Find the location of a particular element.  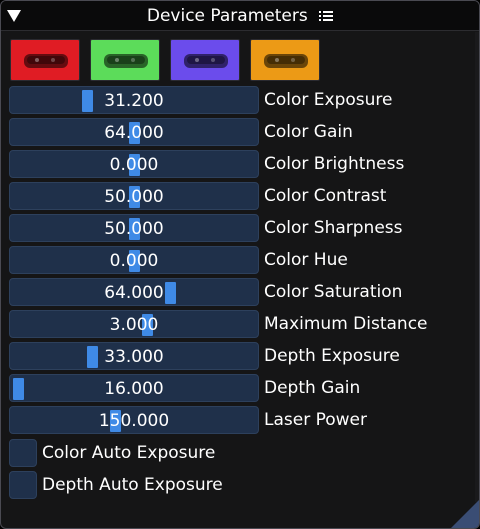

slider-maximum-distance: 3.000 is located at coordinates (134, 324).